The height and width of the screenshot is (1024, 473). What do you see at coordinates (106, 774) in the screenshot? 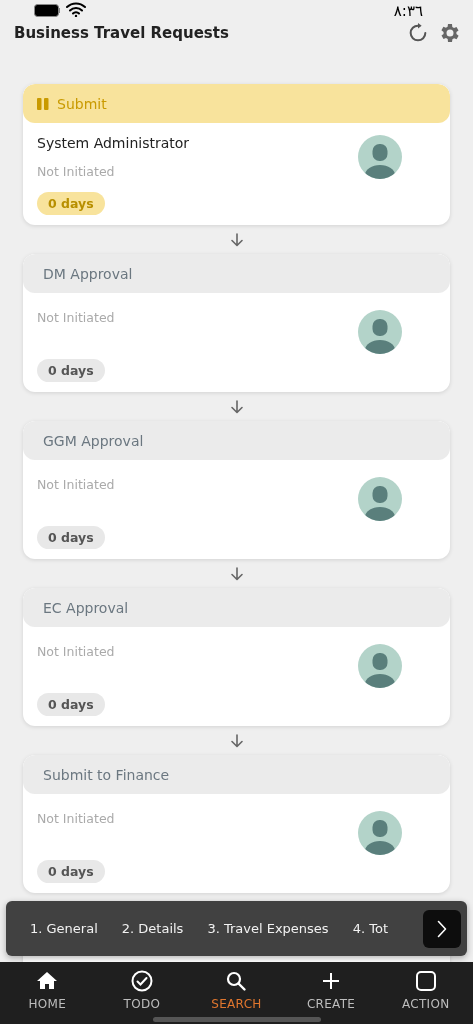
I see `step-title: Submit to Finance` at bounding box center [106, 774].